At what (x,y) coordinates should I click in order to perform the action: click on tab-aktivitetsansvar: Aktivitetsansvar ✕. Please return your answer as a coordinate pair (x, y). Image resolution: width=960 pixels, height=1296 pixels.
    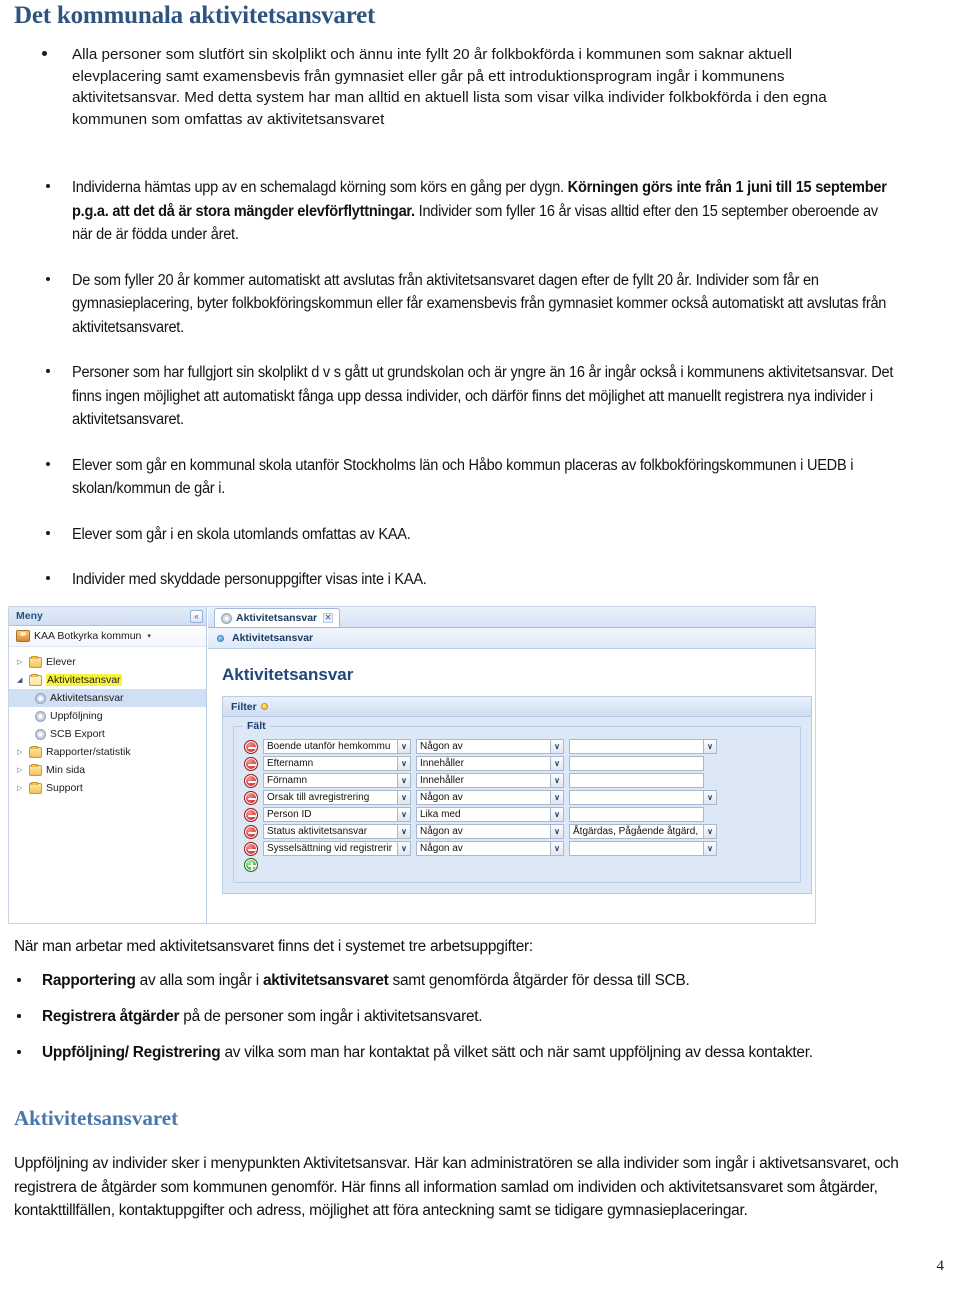
    Looking at the image, I should click on (277, 617).